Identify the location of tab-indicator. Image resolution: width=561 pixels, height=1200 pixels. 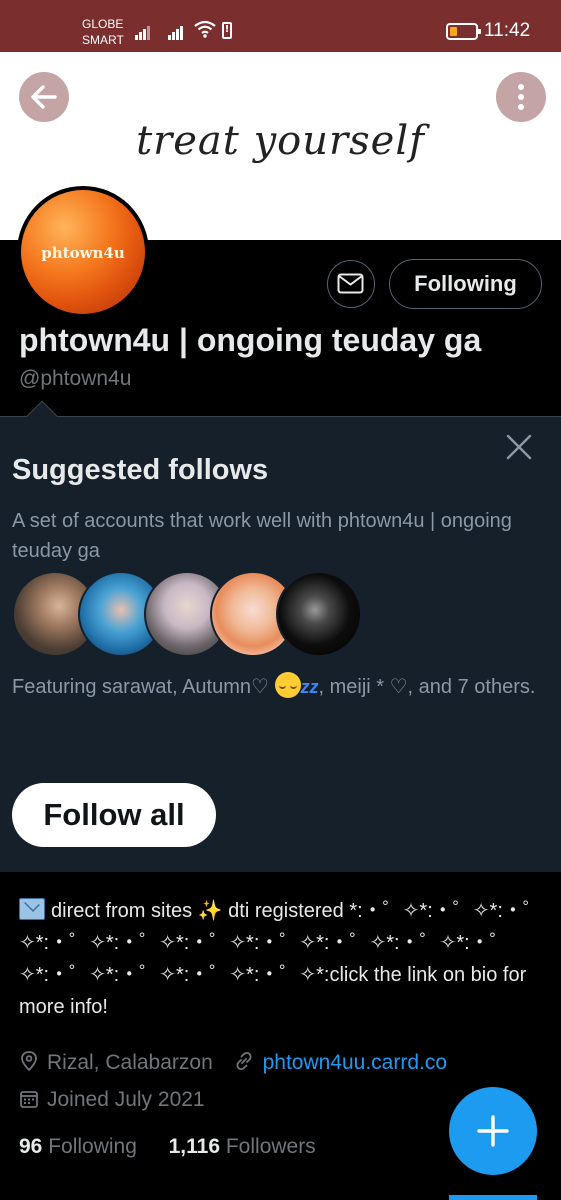
(493, 1197).